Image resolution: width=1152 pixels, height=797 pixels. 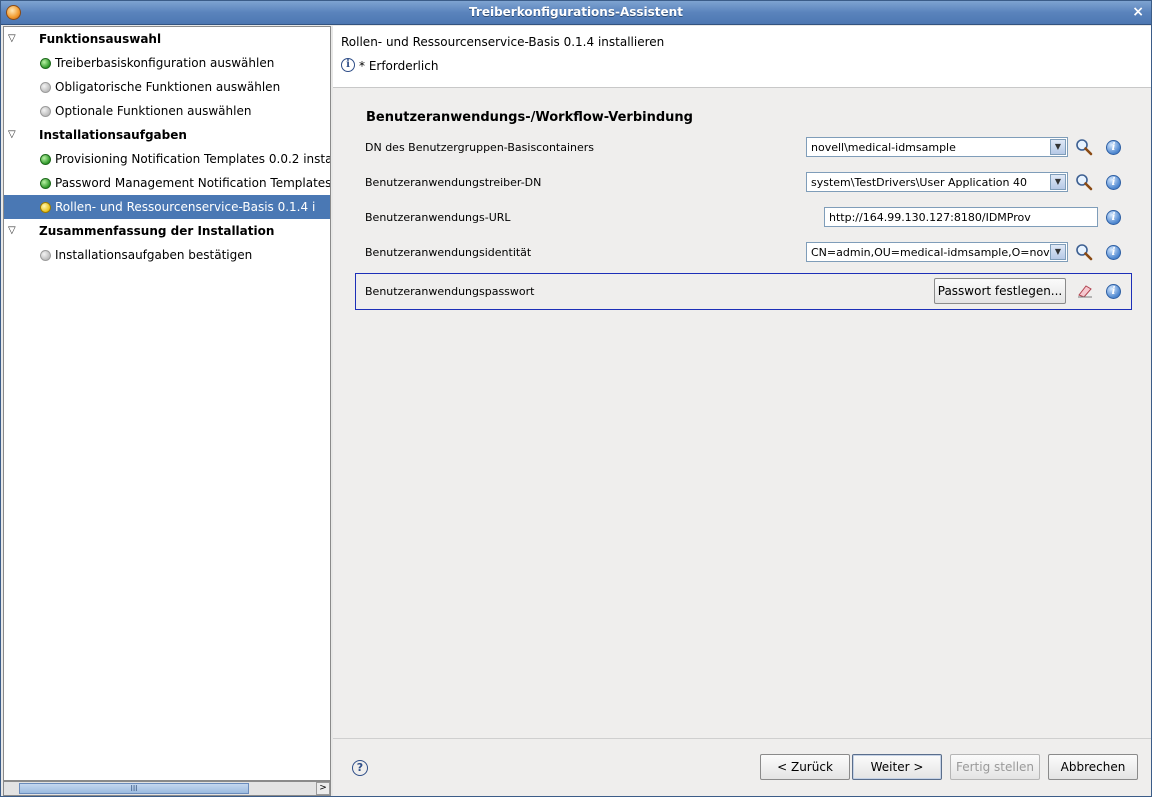 What do you see at coordinates (360, 768) in the screenshot?
I see `help-icon: ?` at bounding box center [360, 768].